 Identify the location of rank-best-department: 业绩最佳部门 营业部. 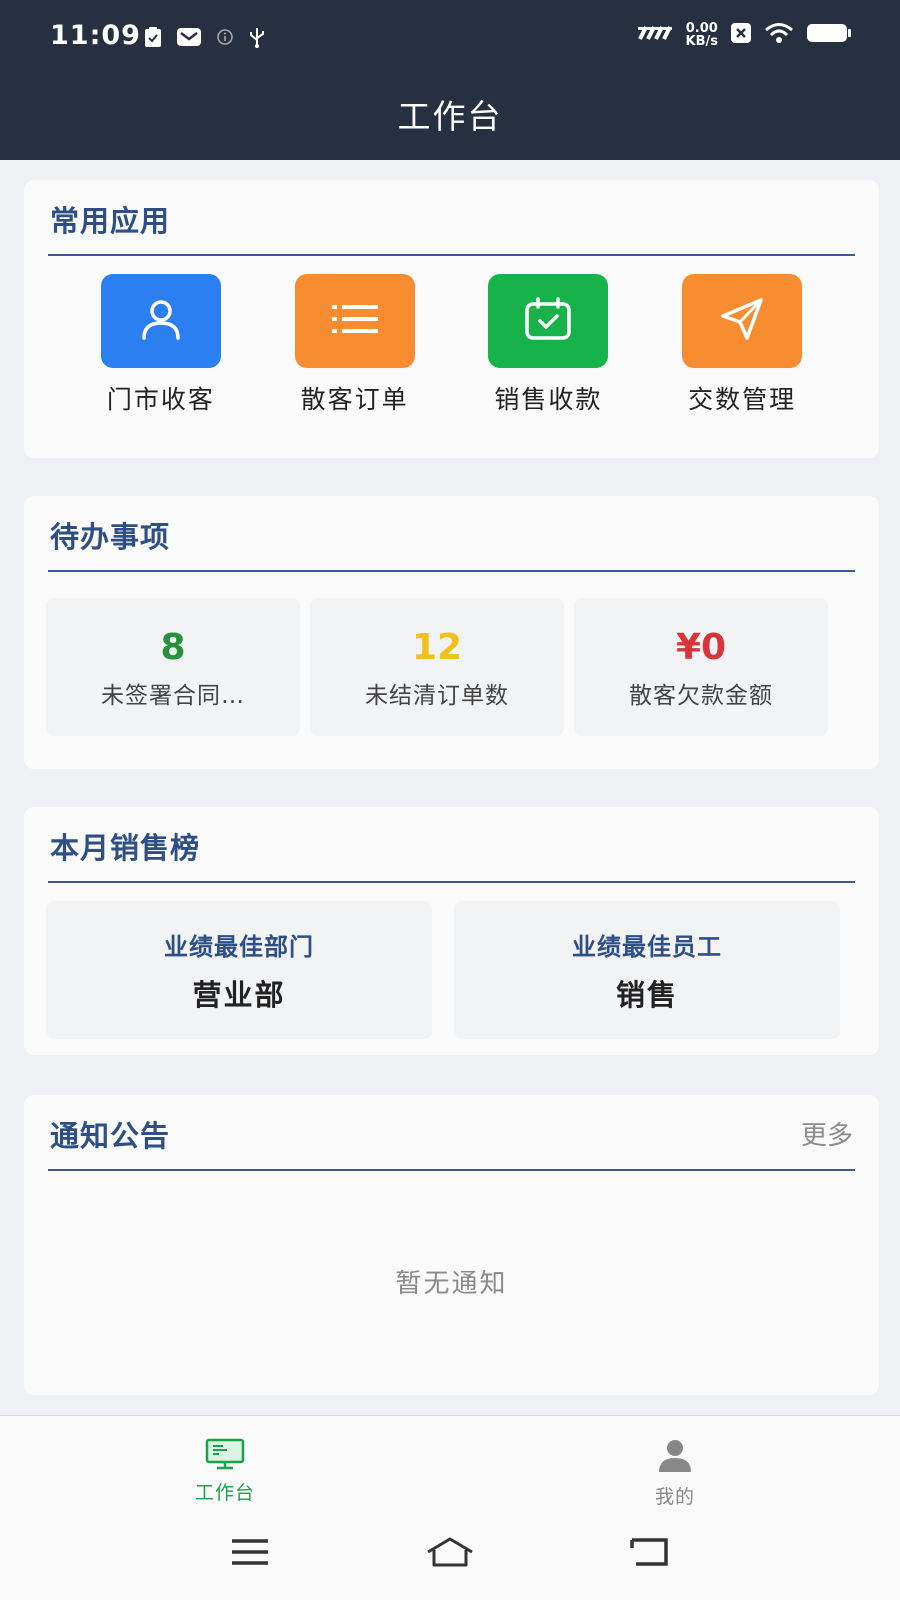
(239, 970).